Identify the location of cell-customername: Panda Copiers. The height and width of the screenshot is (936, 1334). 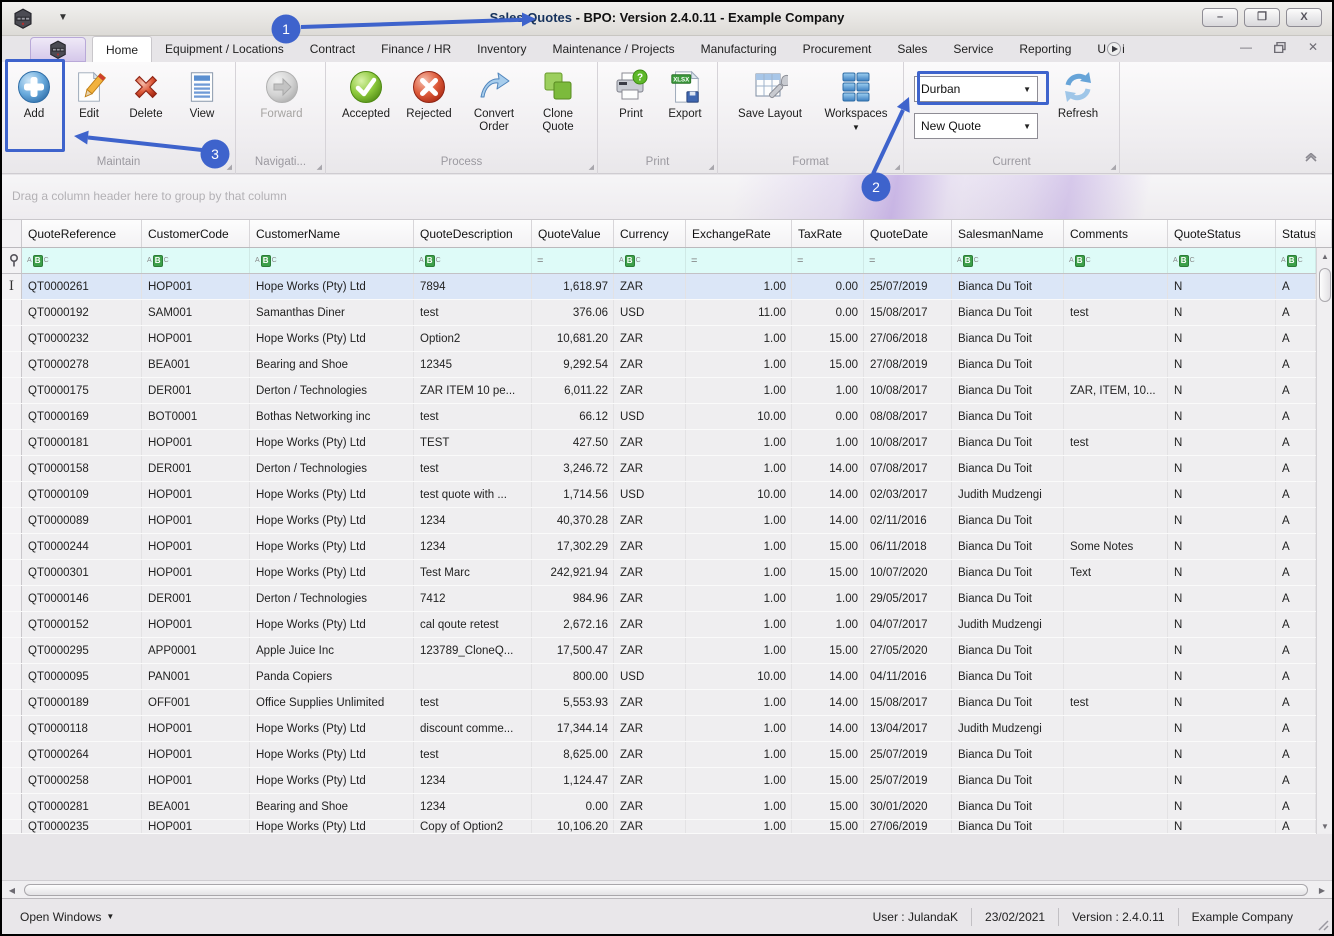
(332, 676).